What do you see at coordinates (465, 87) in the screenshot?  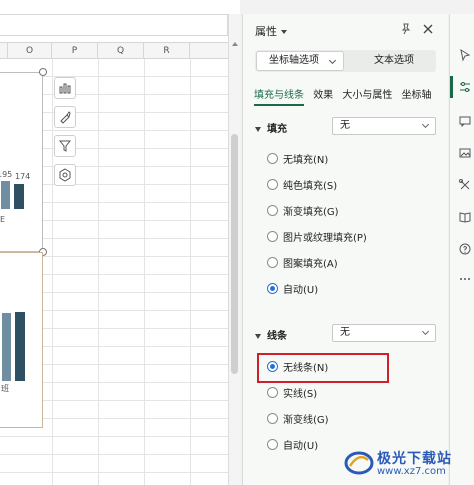 I see `properties-icon` at bounding box center [465, 87].